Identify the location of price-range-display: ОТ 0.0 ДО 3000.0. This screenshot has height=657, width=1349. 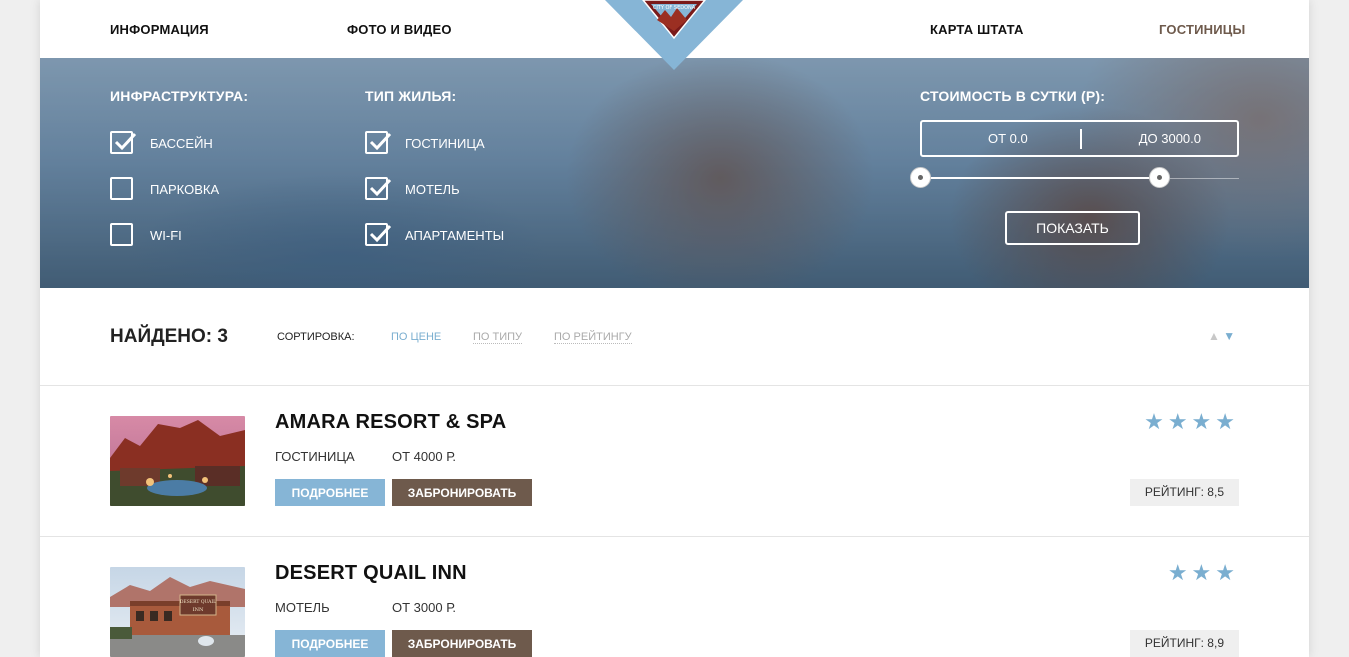
(1079, 138).